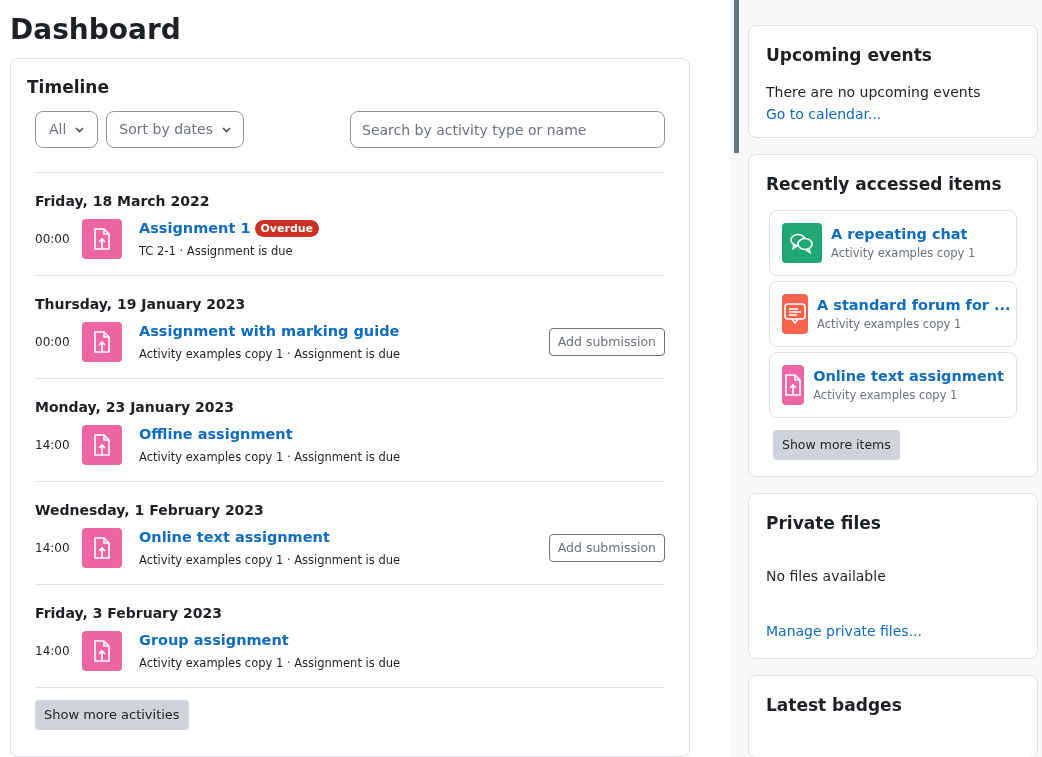 Image resolution: width=1042 pixels, height=757 pixels. What do you see at coordinates (903, 234) in the screenshot?
I see `item-link: A repeating chat` at bounding box center [903, 234].